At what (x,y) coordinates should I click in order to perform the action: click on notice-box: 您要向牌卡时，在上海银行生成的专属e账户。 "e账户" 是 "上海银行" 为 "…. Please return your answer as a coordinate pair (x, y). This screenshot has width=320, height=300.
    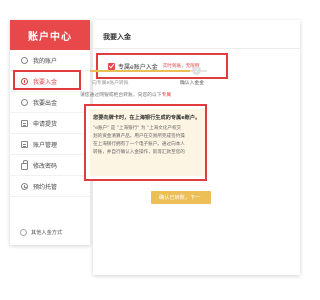
    Looking at the image, I should click on (145, 142).